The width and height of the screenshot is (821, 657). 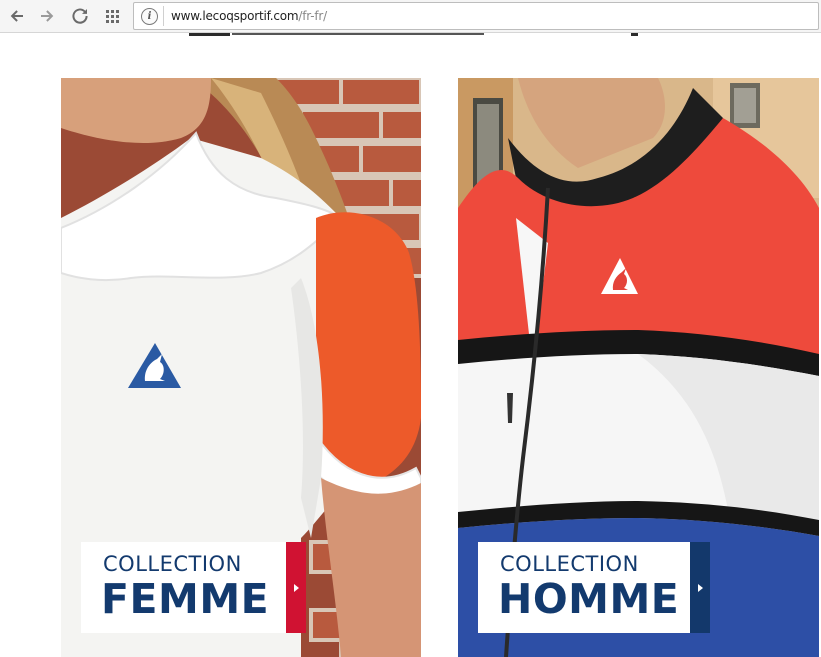 I want to click on collection-femme-kicker: COLLECTION, so click(x=172, y=564).